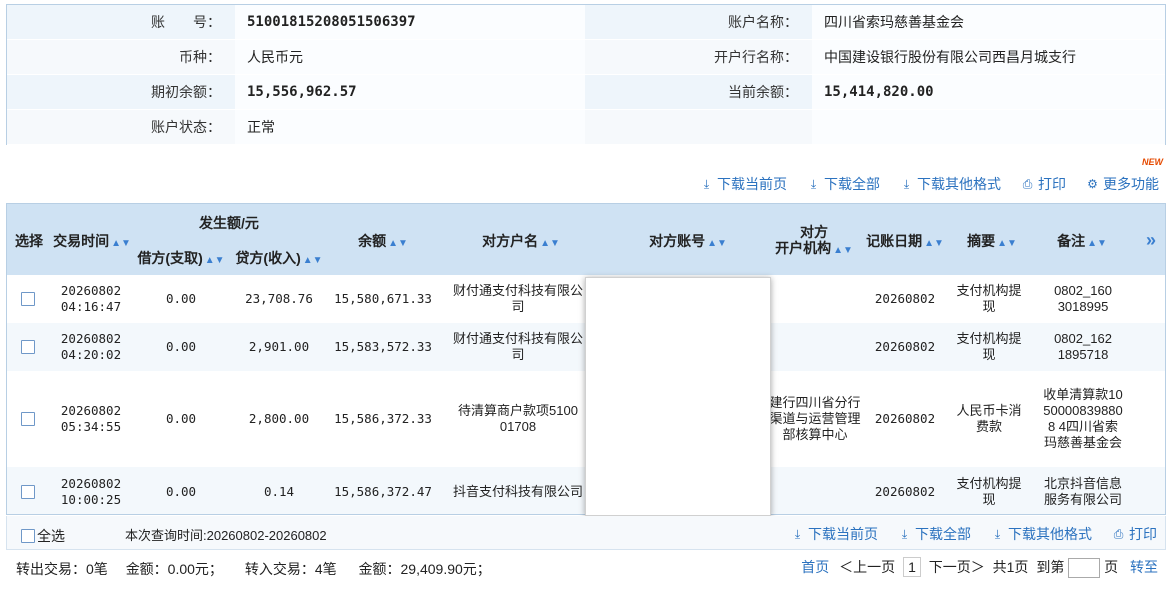 This screenshot has width=1171, height=590. I want to click on account-status: 正常, so click(410, 127).